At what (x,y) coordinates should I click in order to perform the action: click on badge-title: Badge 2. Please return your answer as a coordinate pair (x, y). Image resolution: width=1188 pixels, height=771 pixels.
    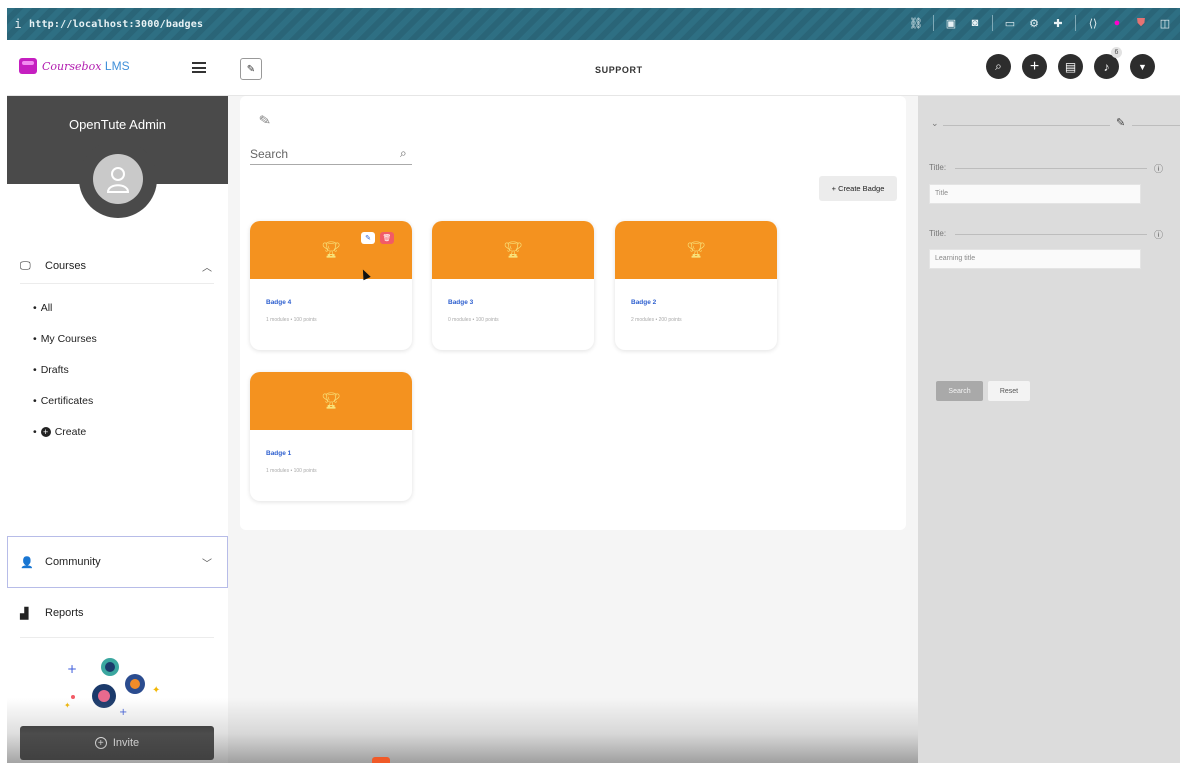
    Looking at the image, I should click on (643, 302).